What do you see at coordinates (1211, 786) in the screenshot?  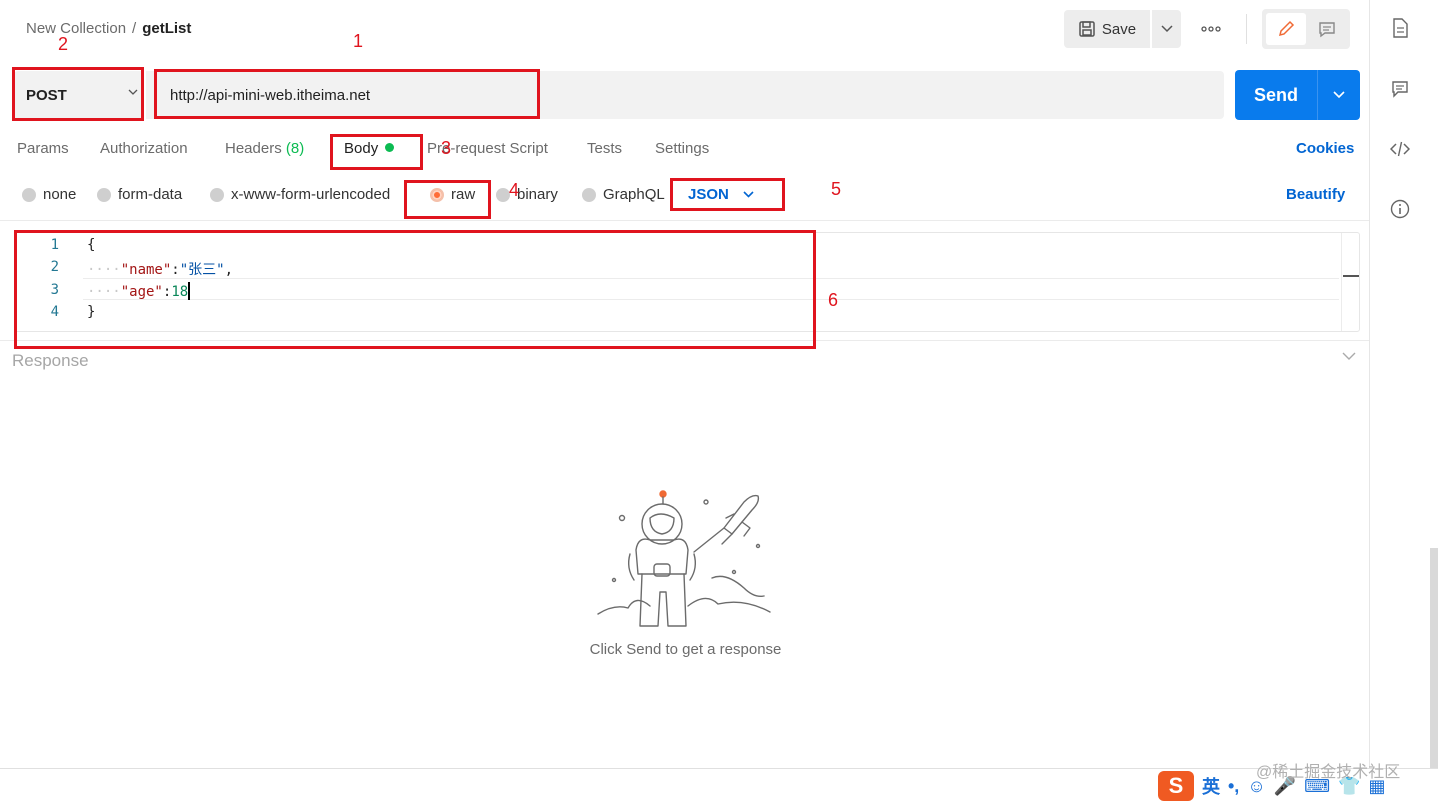 I see `ime-language-toggle: 英` at bounding box center [1211, 786].